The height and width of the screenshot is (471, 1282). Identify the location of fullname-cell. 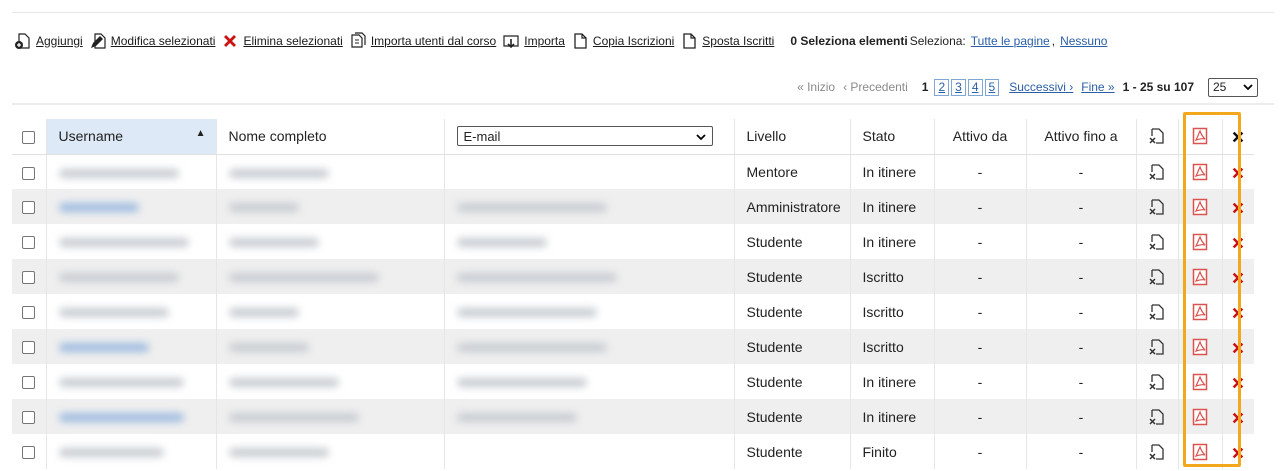
(330, 451).